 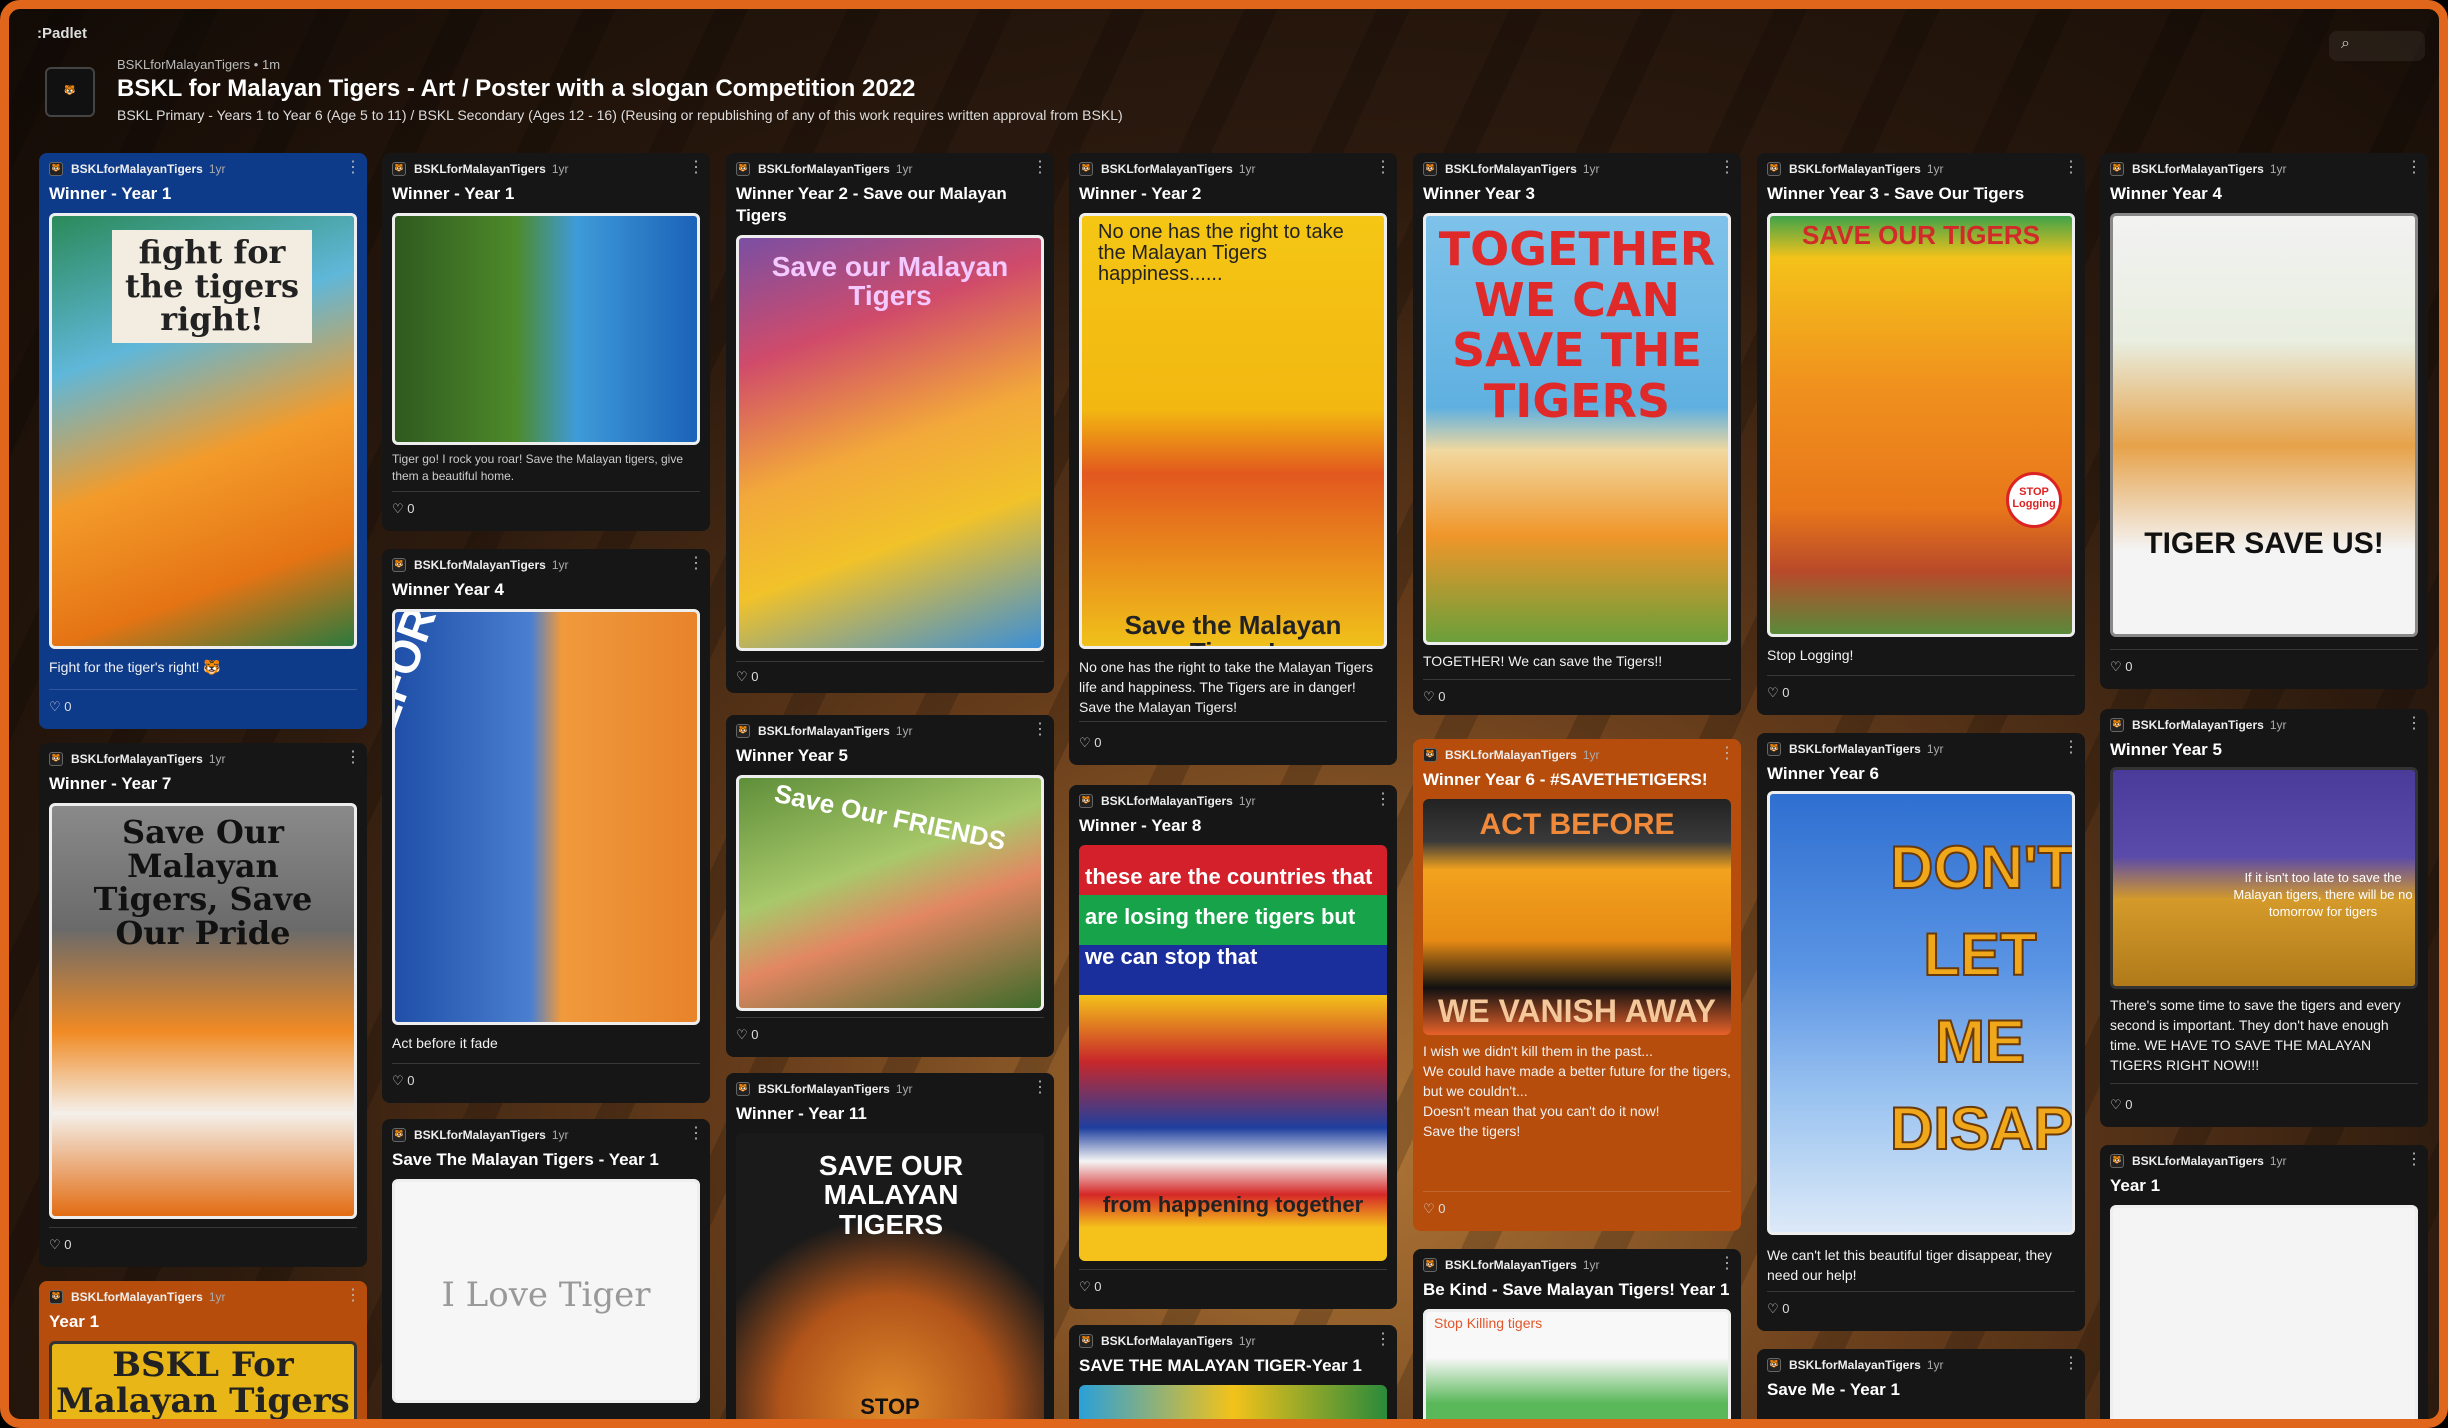 I want to click on post-title: Winner Year 2 - Save our Malayan Tigers, so click(x=871, y=204).